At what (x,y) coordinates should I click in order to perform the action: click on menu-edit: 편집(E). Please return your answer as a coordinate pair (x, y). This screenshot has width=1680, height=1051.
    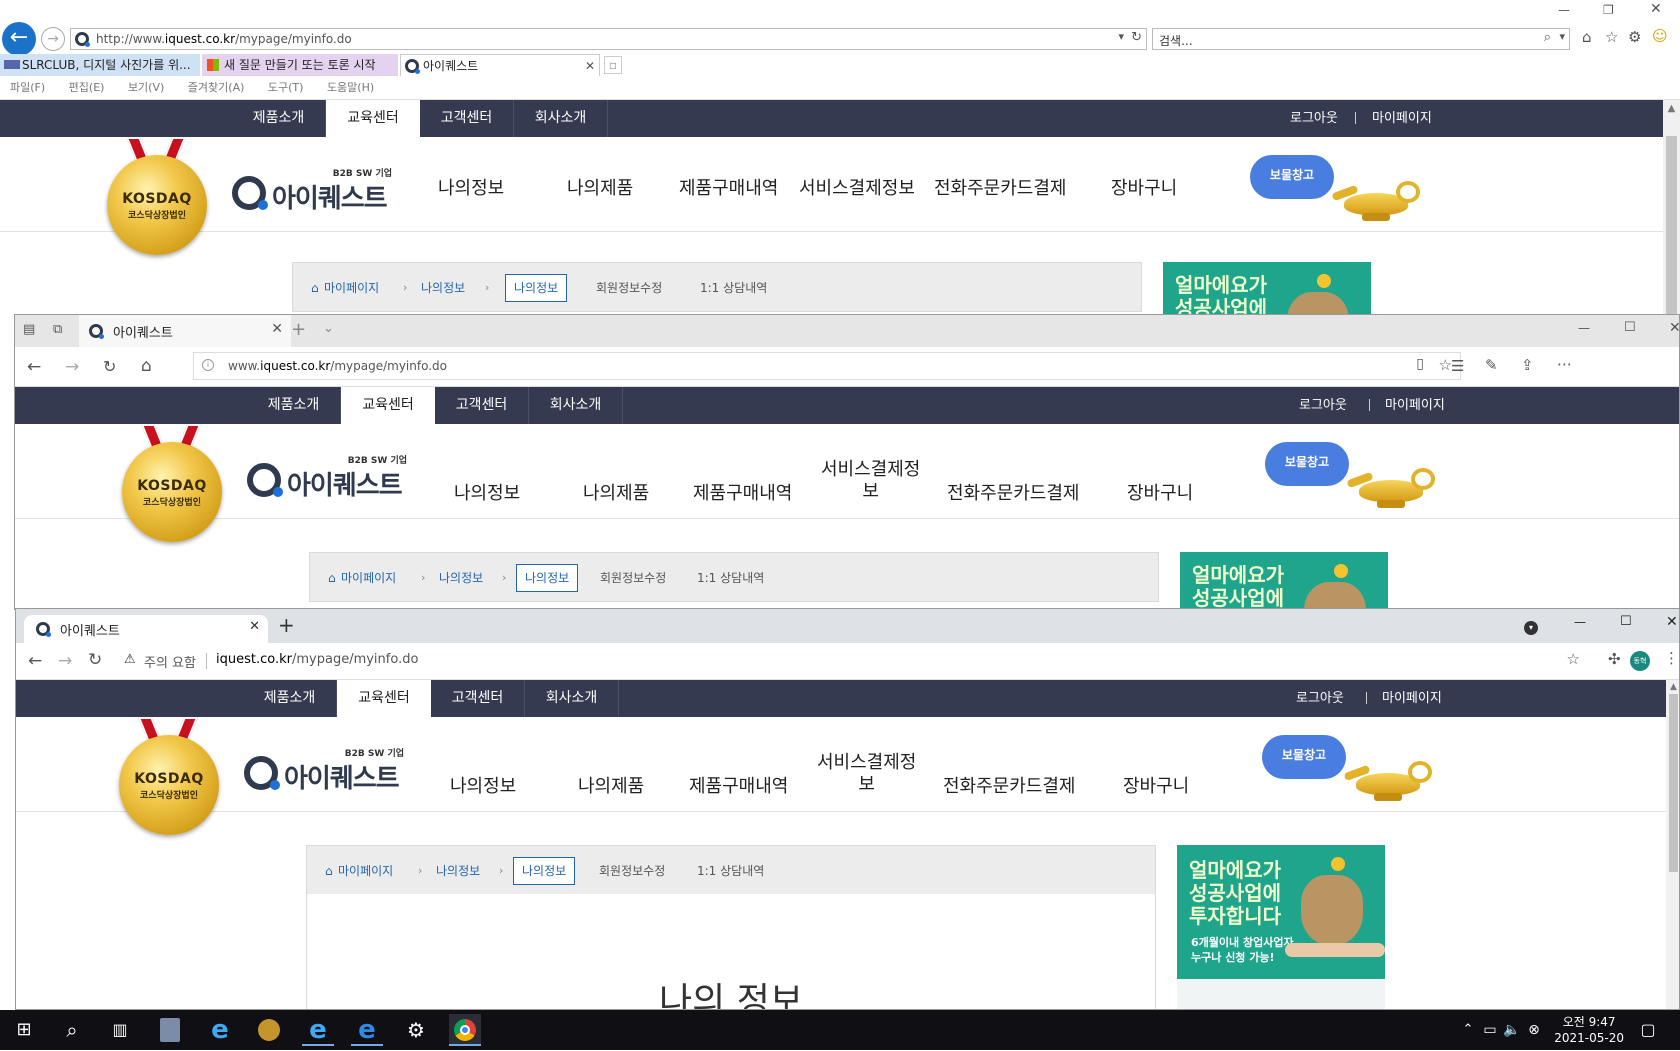
    Looking at the image, I should click on (87, 87).